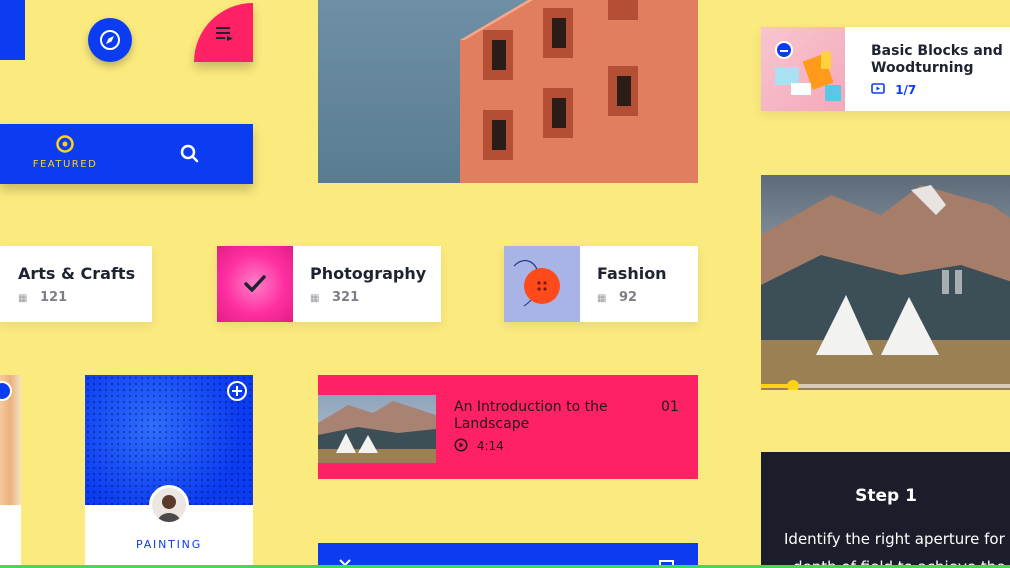 The height and width of the screenshot is (568, 1010). I want to click on step-text-line1: Identify the right aperture for, so click(894, 539).